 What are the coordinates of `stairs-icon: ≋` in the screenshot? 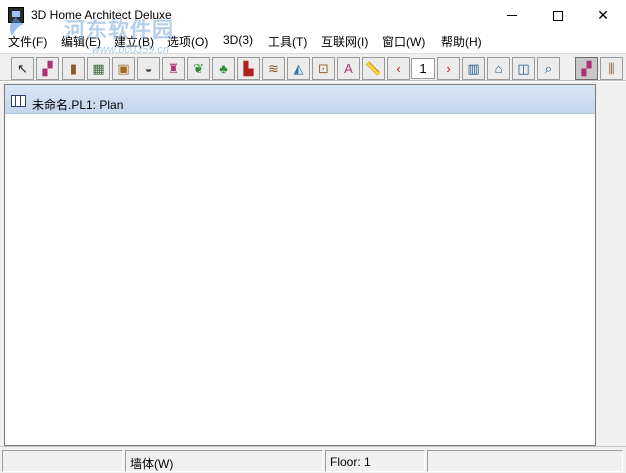 It's located at (273, 68).